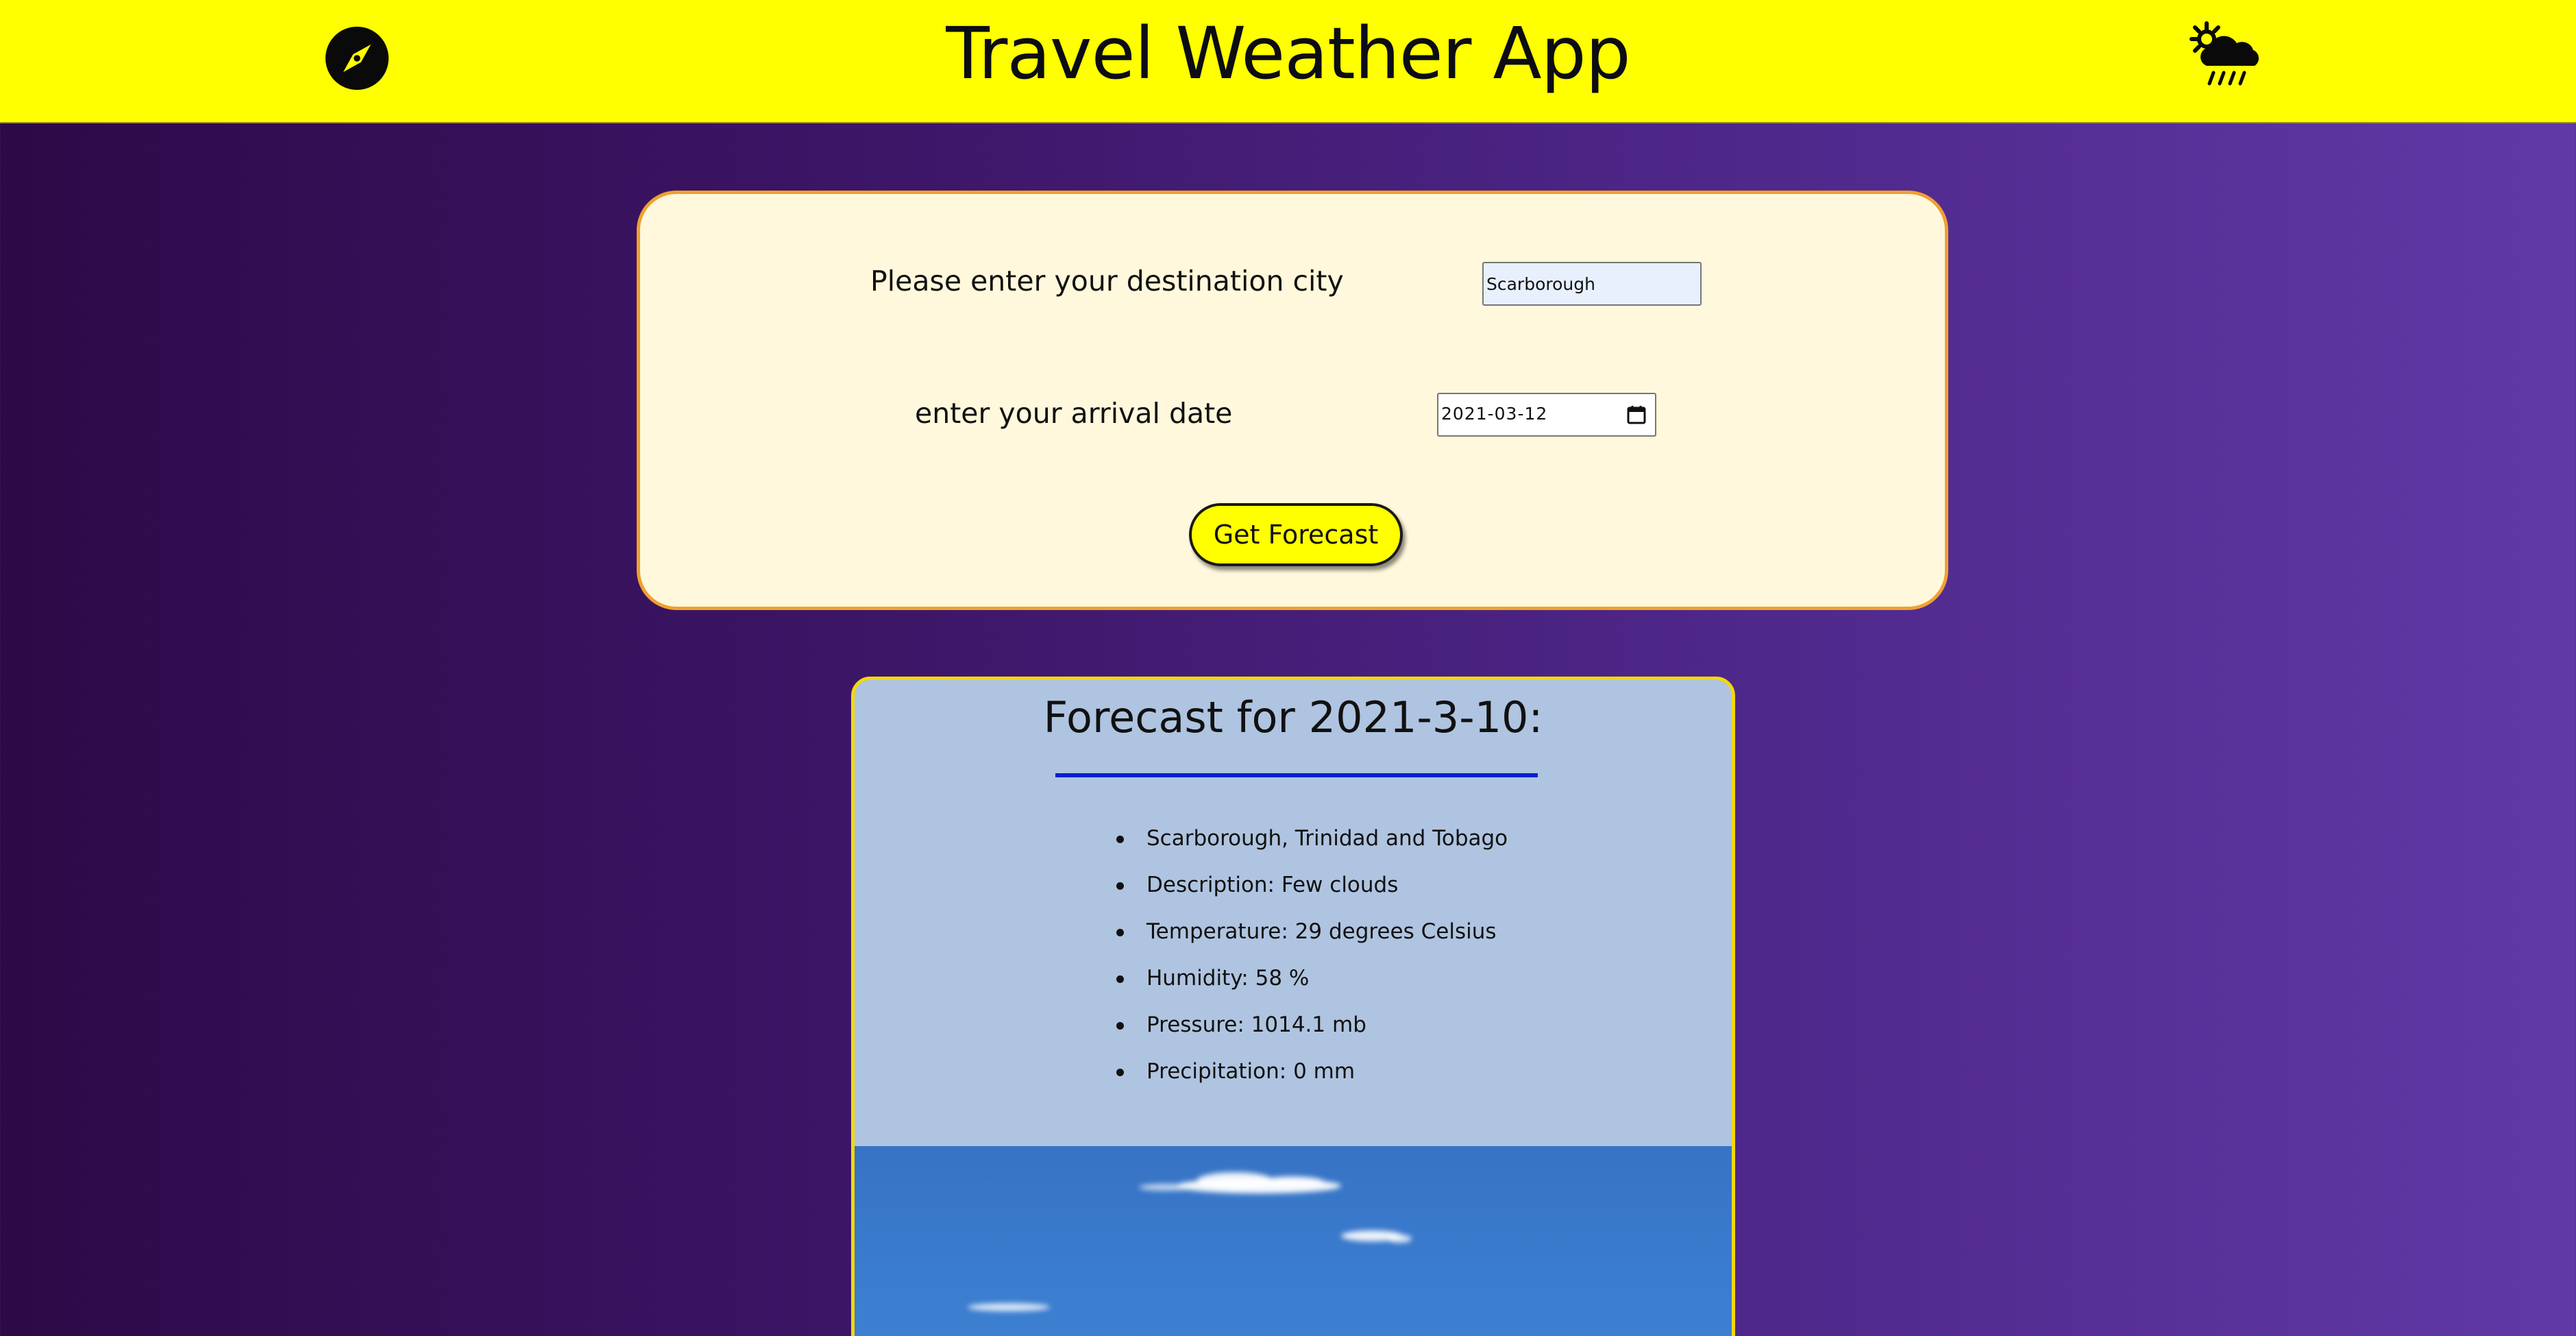  Describe the element at coordinates (2224, 53) in the screenshot. I see `sun-cloud-rain-icon` at that location.